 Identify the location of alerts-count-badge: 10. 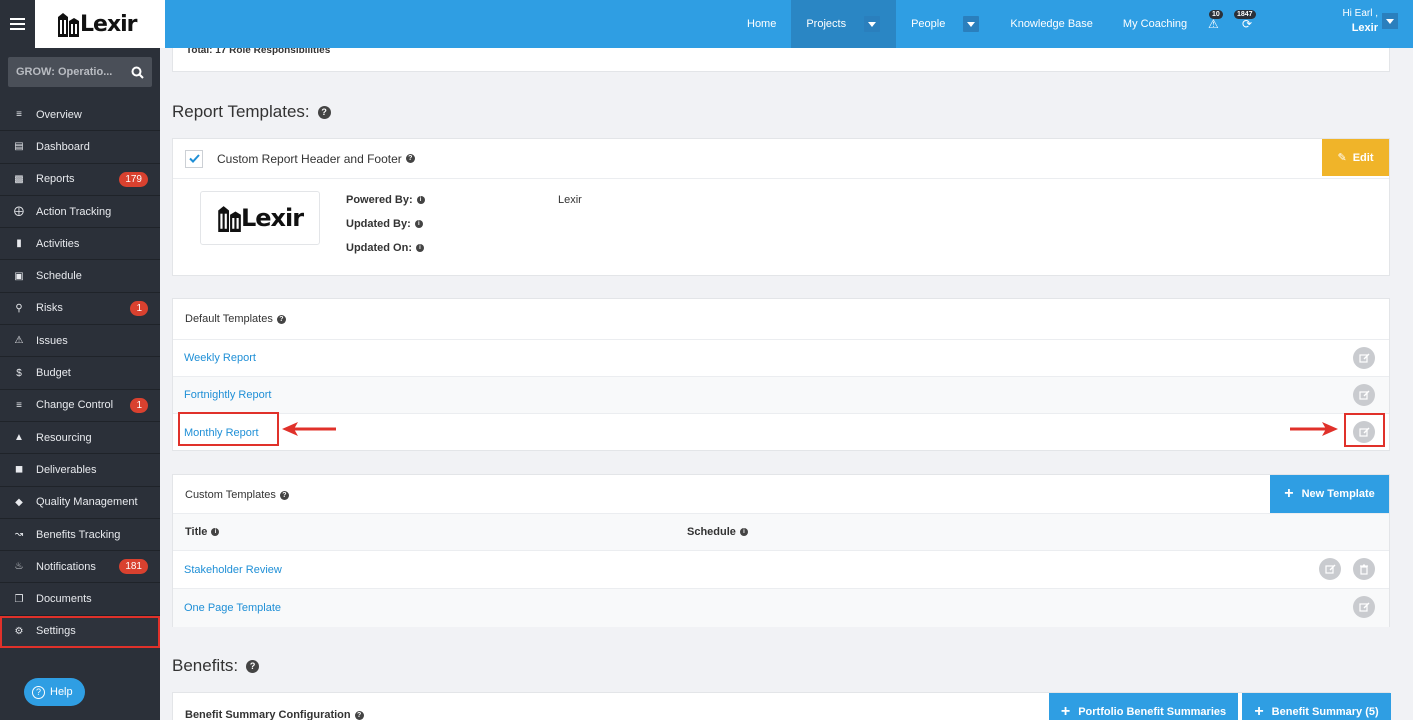
(1216, 14).